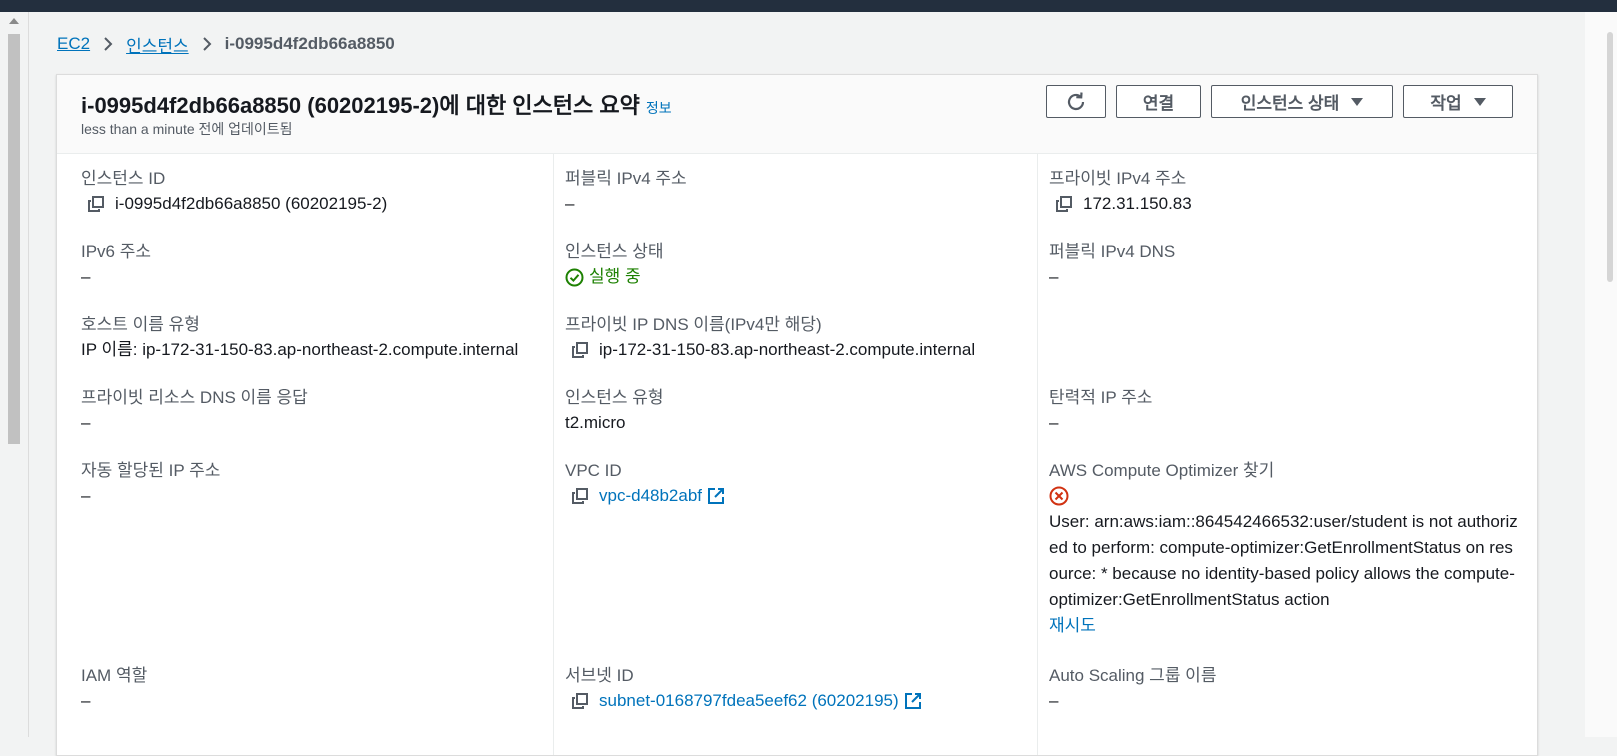 This screenshot has width=1617, height=756. Describe the element at coordinates (808, 6) in the screenshot. I see `console-top-bar` at that location.